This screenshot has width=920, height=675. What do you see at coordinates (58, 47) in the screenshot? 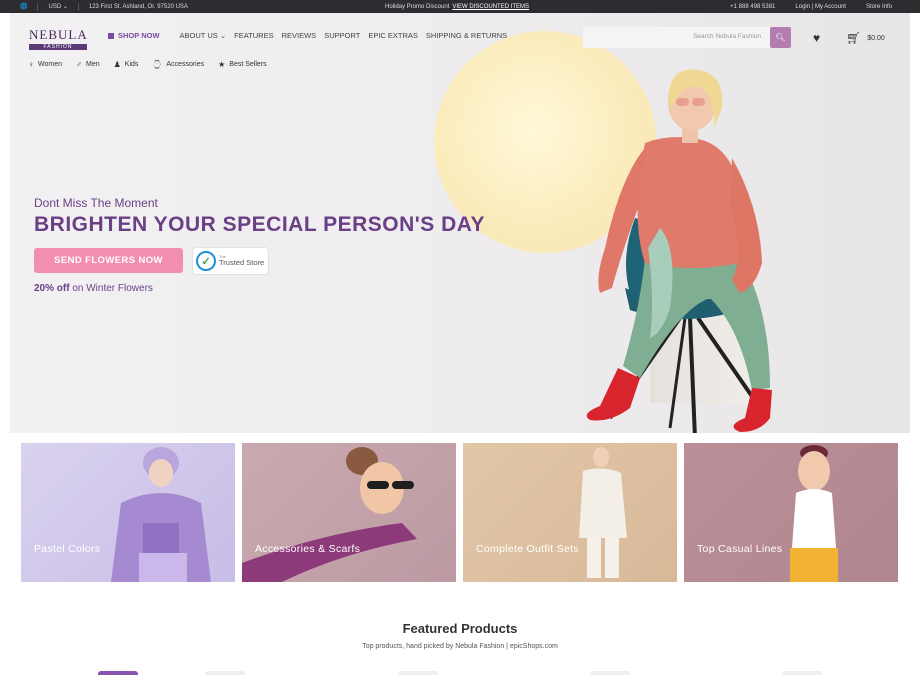
I see `logo-tagline: FASHION` at bounding box center [58, 47].